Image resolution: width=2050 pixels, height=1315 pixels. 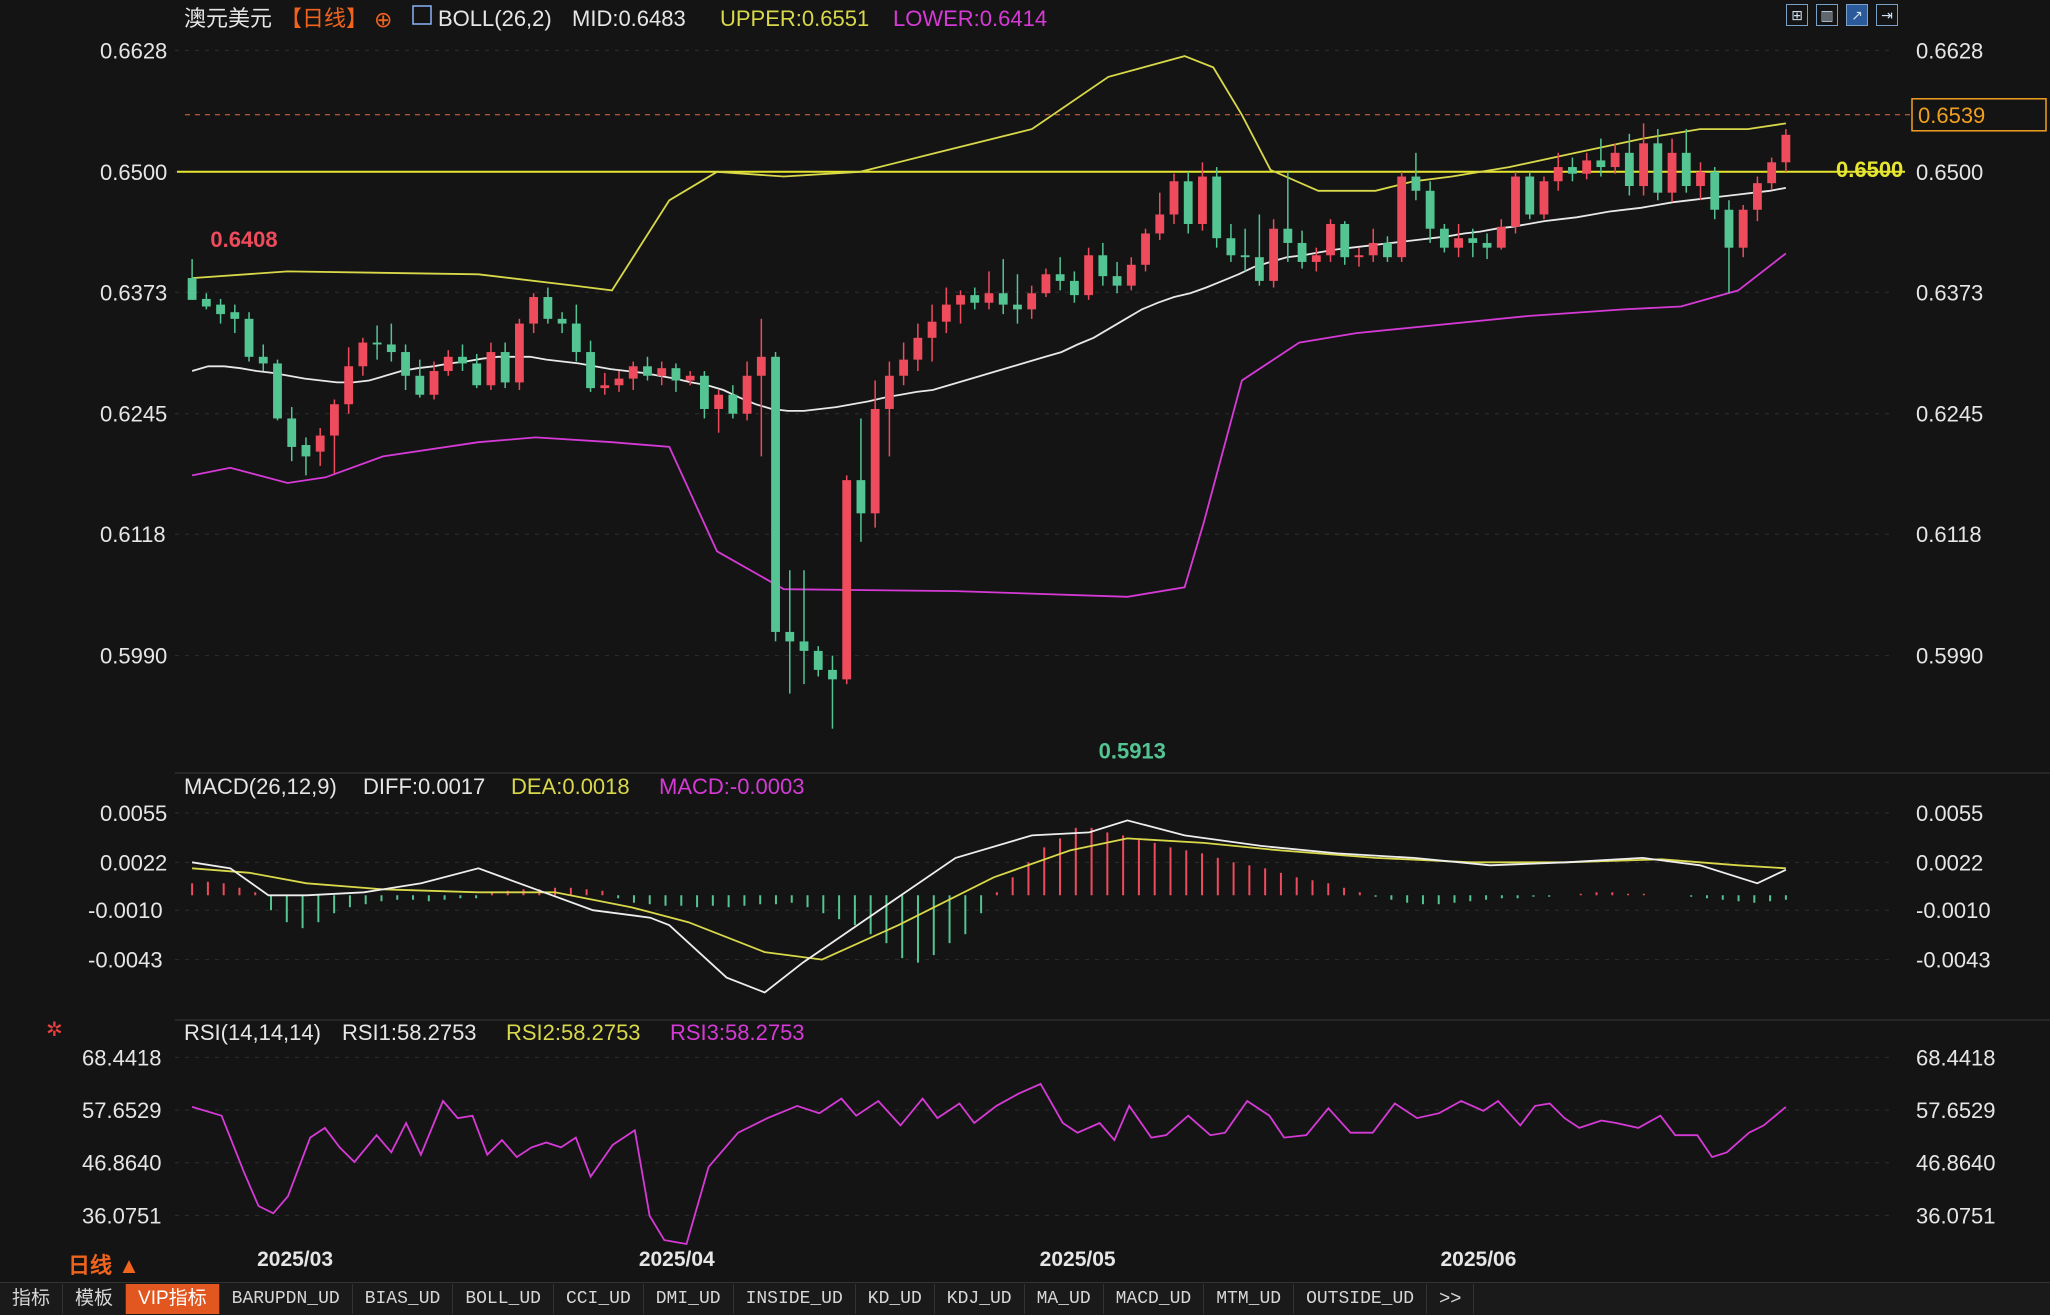 What do you see at coordinates (1827, 15) in the screenshot?
I see `candlestick-icon: ▥` at bounding box center [1827, 15].